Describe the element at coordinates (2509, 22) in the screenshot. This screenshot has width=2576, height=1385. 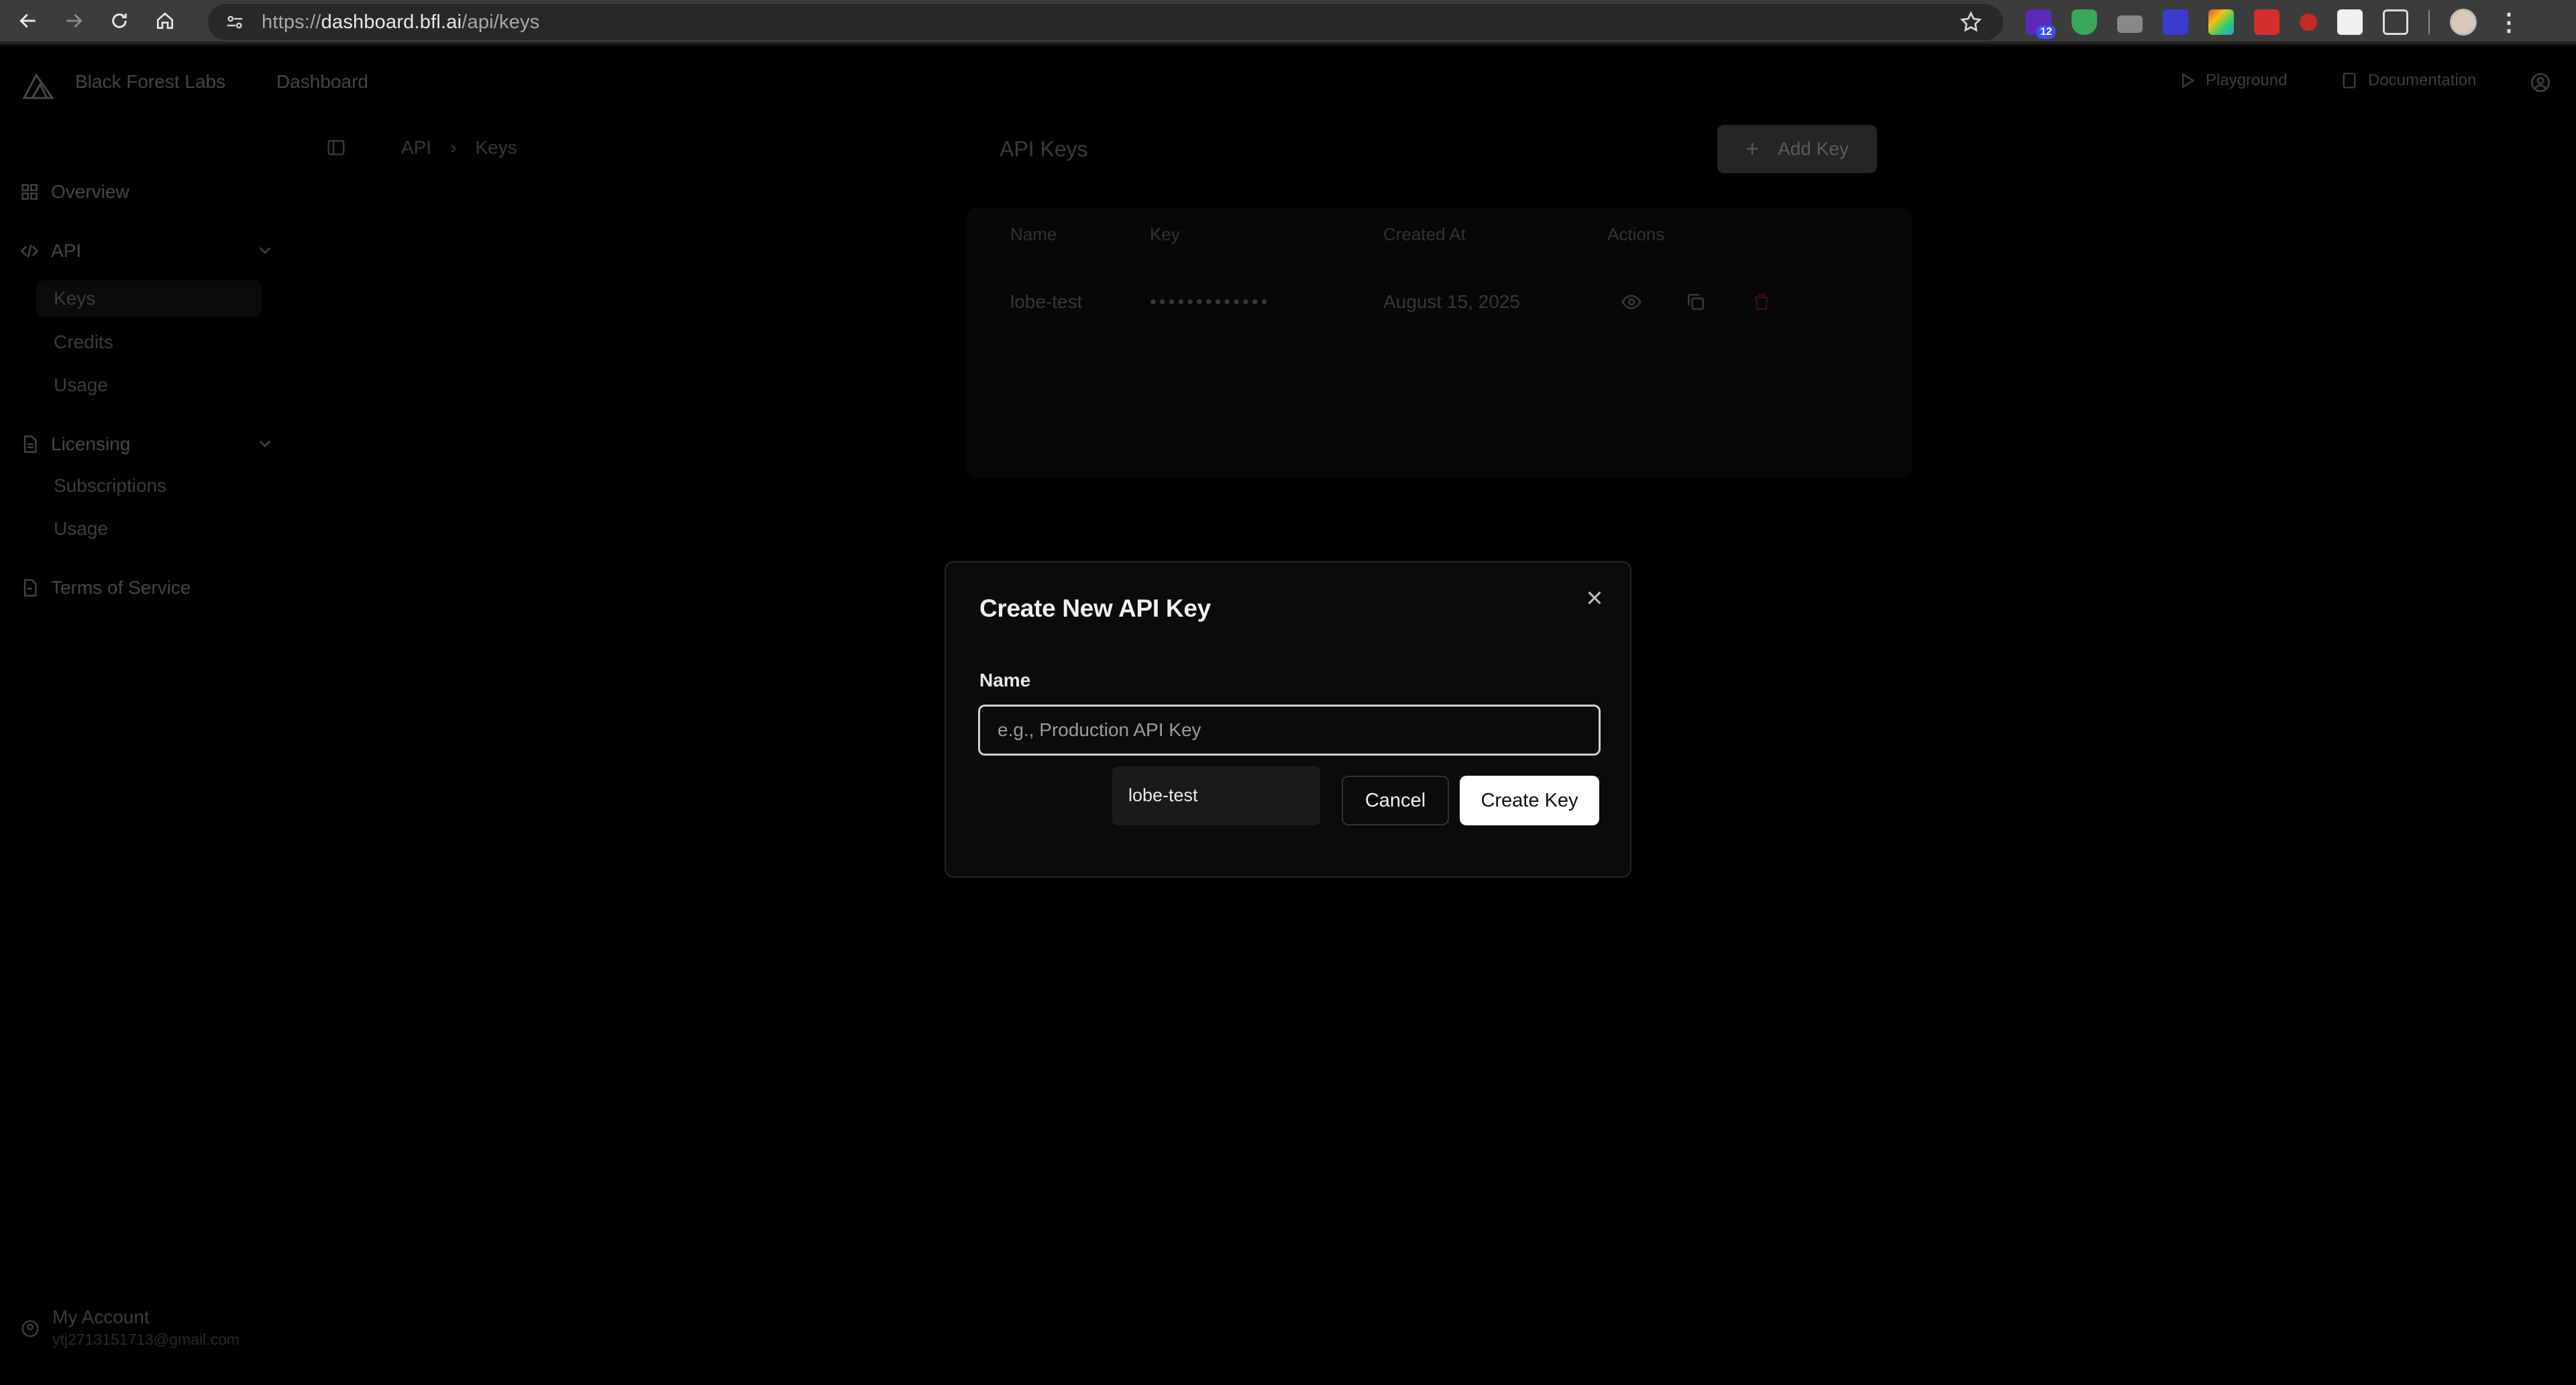
I see `browser-menu-icon: ⋮` at that location.